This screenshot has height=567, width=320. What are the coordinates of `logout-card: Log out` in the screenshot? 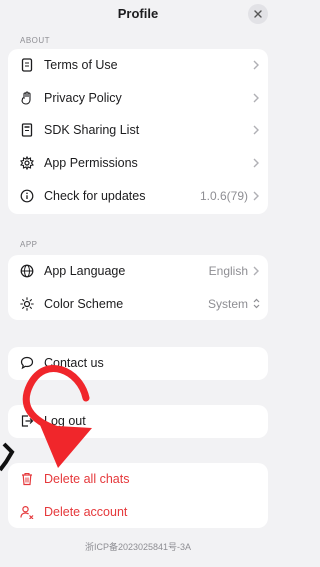 It's located at (138, 421).